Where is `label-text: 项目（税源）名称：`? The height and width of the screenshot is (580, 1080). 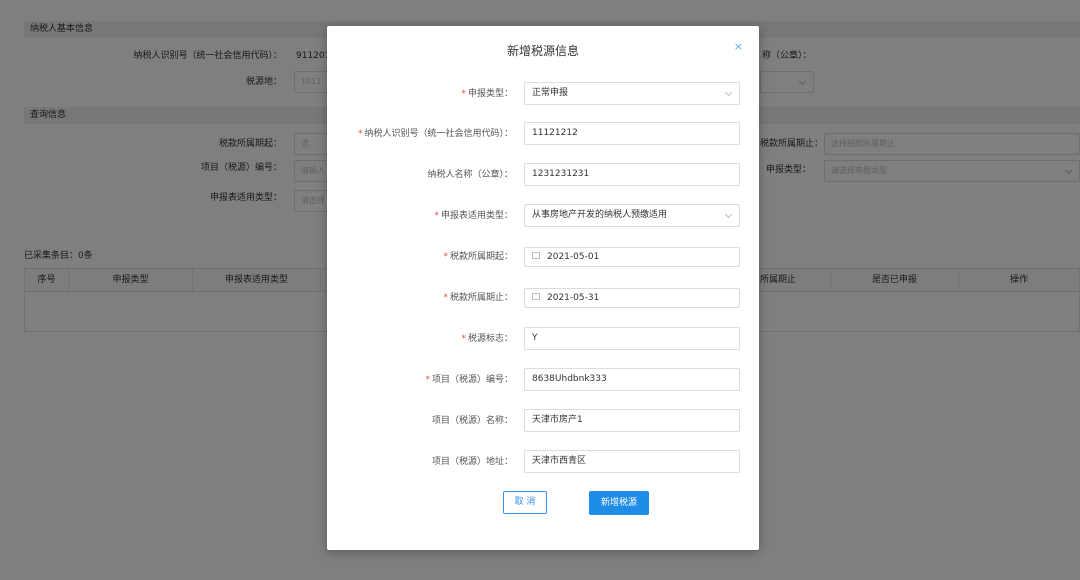
label-text: 项目（税源）名称： is located at coordinates (472, 421).